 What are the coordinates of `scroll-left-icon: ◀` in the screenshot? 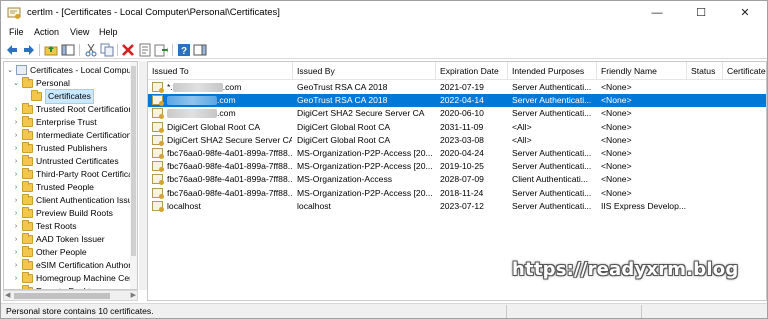 It's located at (7, 295).